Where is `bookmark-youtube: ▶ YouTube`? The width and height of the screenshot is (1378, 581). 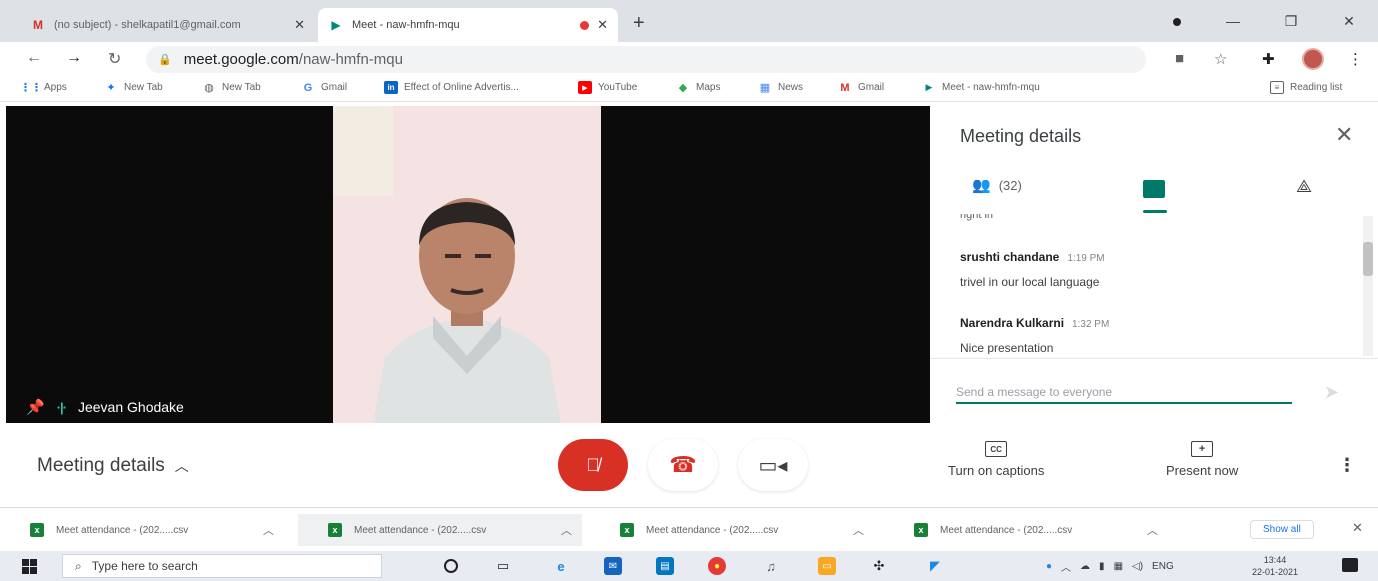 bookmark-youtube: ▶ YouTube is located at coordinates (607, 87).